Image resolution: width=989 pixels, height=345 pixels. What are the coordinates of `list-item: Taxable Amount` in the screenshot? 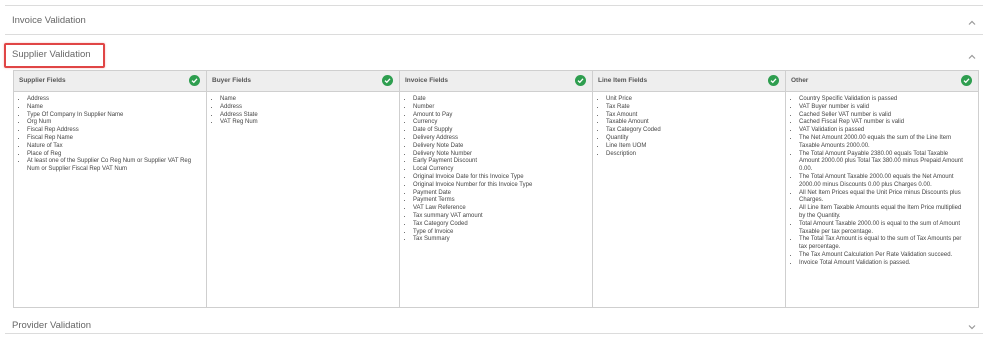 It's located at (693, 123).